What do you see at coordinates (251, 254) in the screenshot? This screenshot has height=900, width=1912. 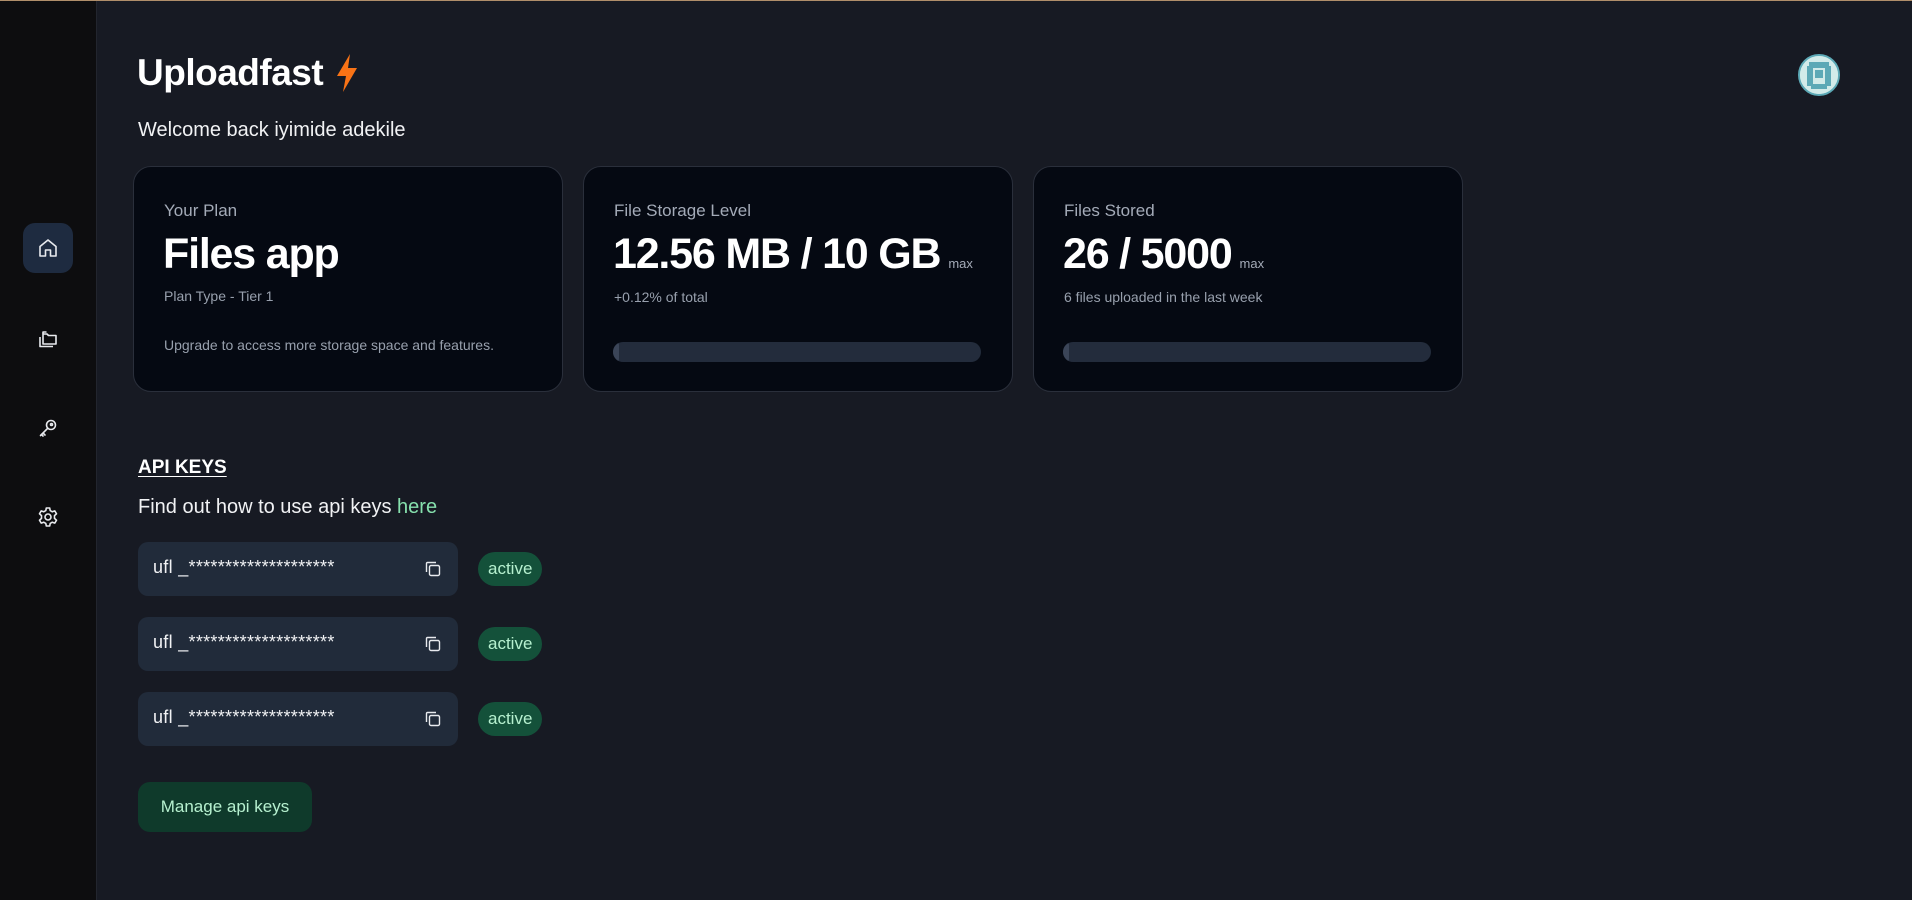 I see `plan-name: Files app` at bounding box center [251, 254].